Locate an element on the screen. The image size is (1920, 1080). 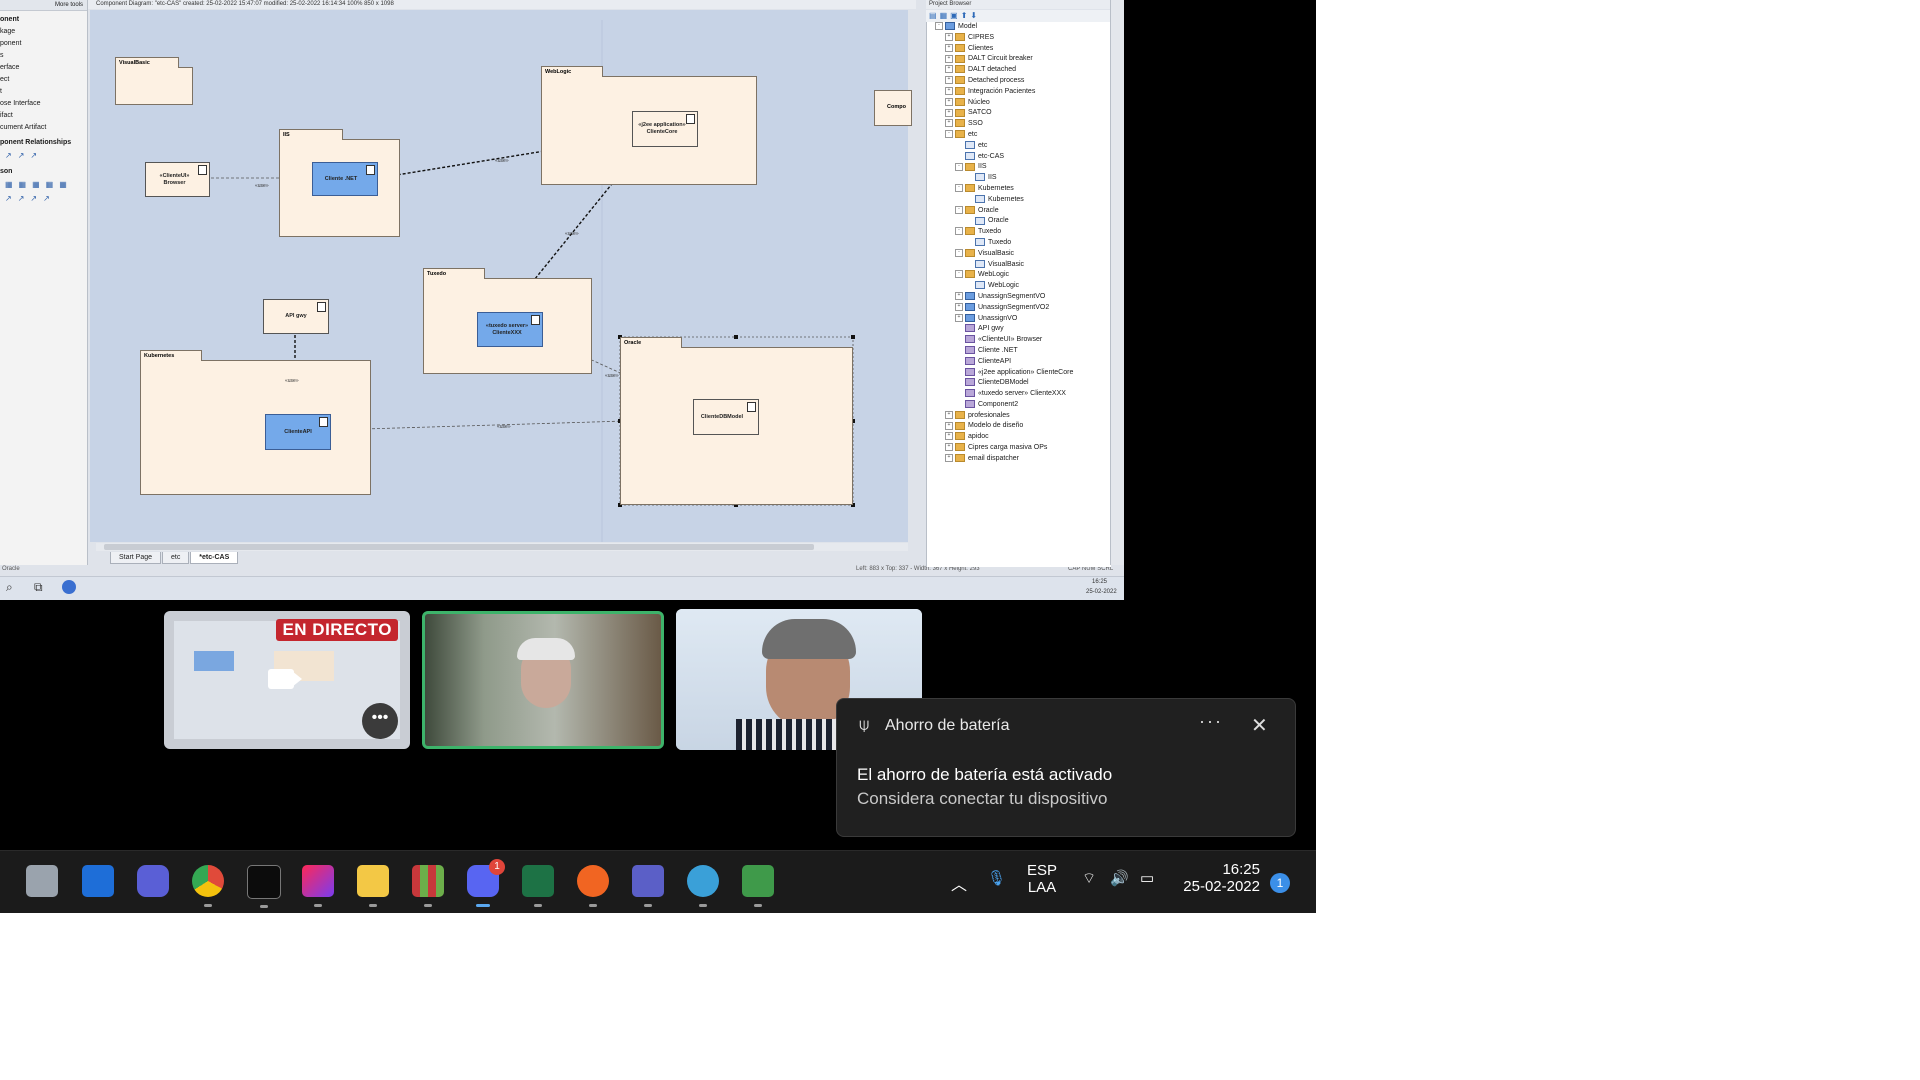
notification-close-button: ✕ is located at coordinates (1259, 725).